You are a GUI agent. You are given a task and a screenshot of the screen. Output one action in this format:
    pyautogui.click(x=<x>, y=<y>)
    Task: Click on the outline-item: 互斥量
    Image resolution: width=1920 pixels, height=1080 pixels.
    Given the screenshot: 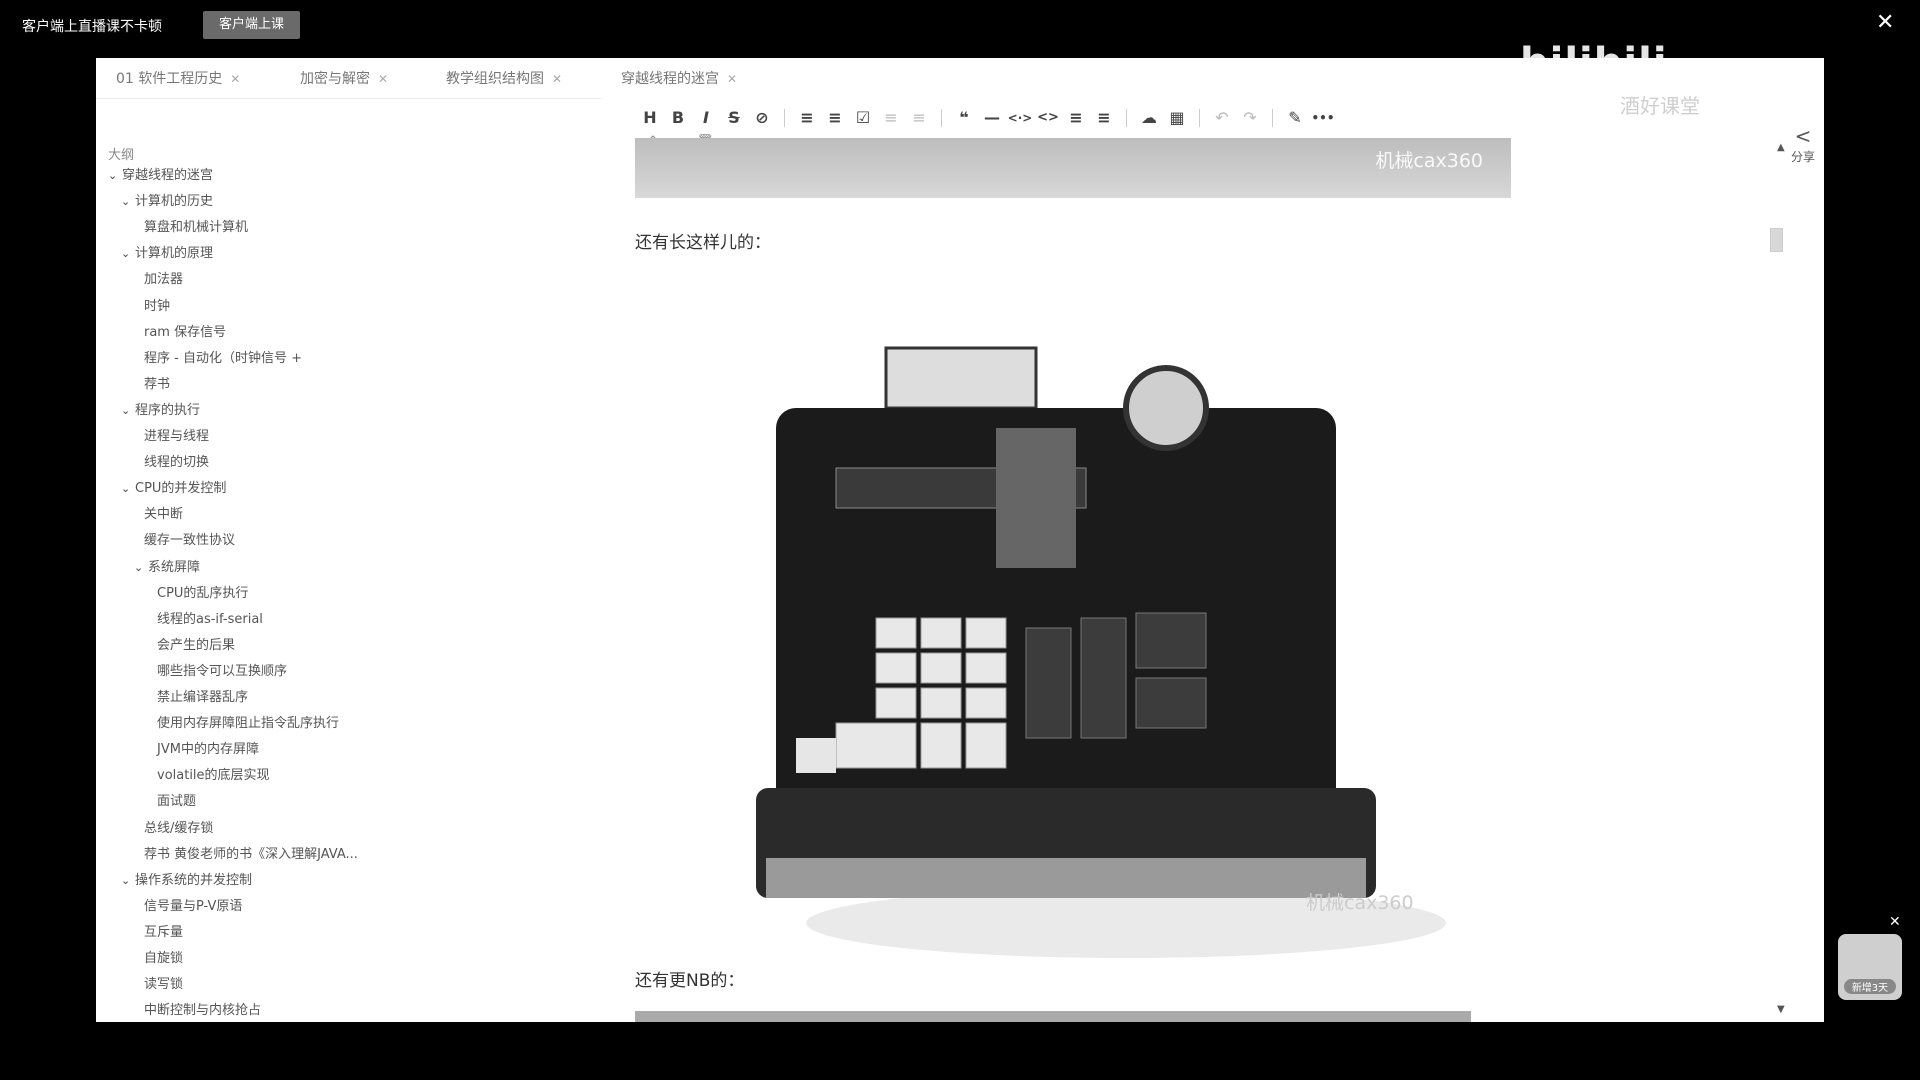 What is the action you would take?
    pyautogui.click(x=163, y=933)
    